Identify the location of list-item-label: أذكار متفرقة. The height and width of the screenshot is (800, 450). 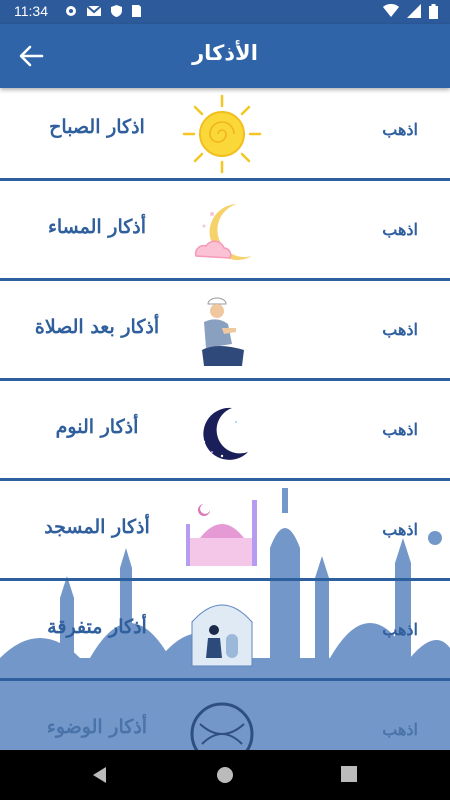
(97, 627).